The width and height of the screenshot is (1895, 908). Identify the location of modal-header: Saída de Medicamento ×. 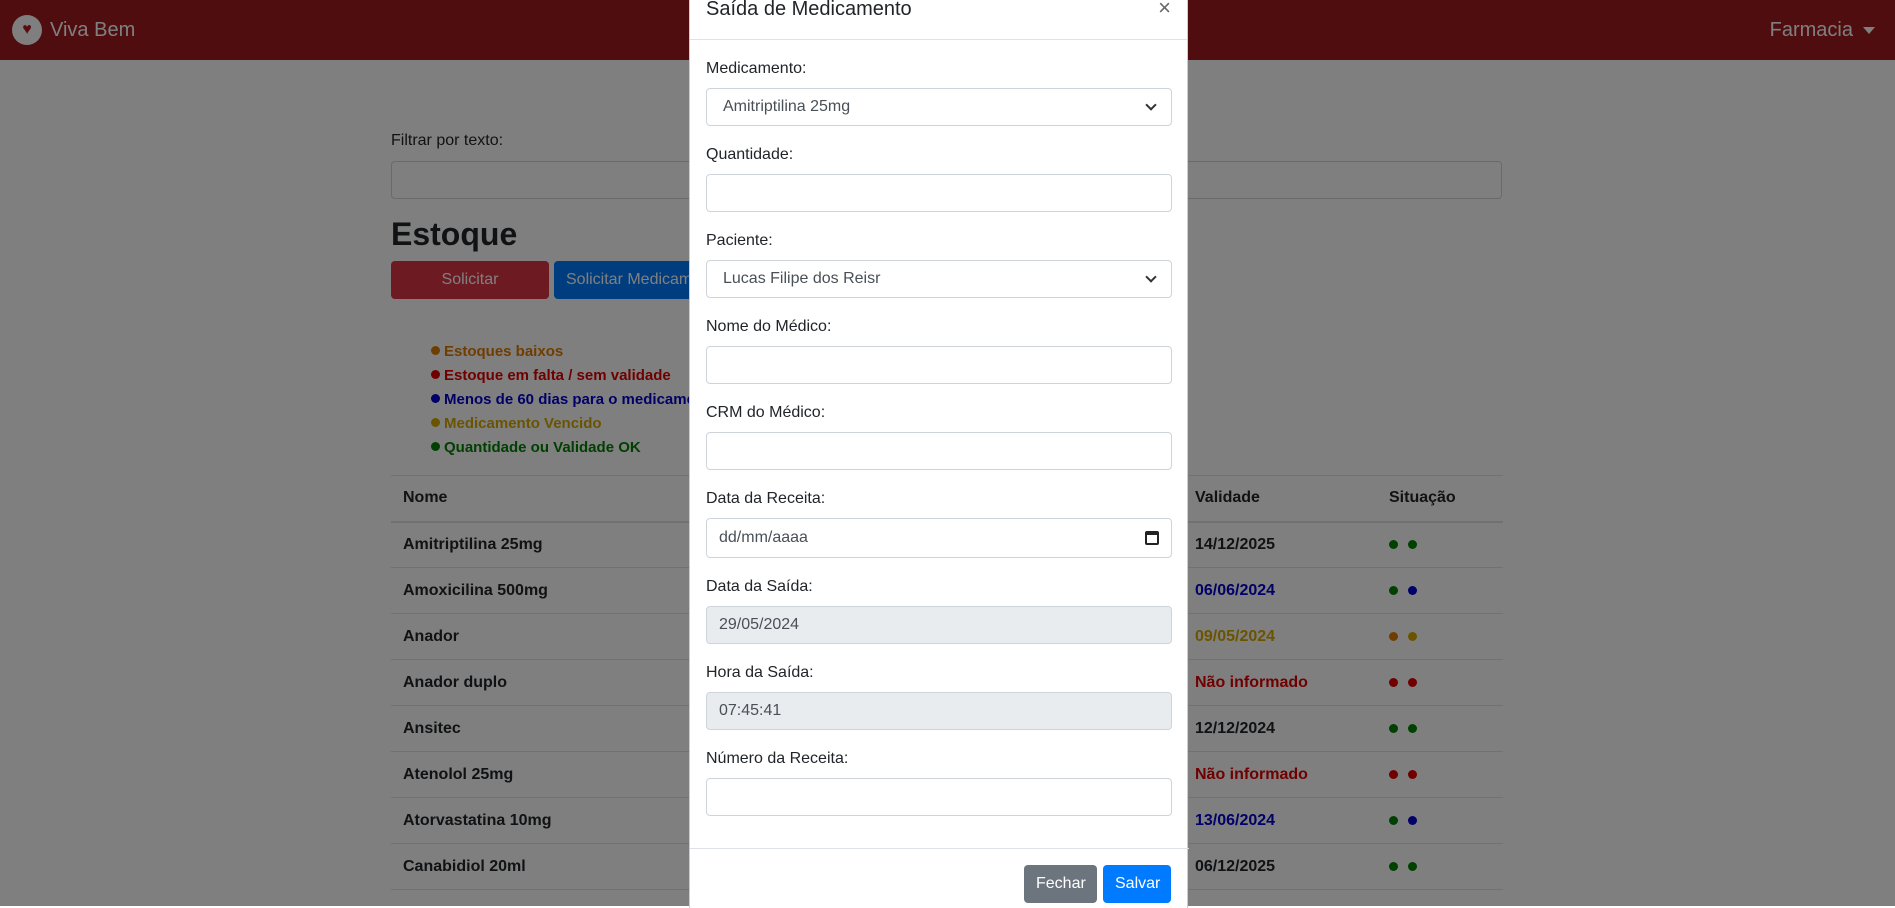
(938, 20).